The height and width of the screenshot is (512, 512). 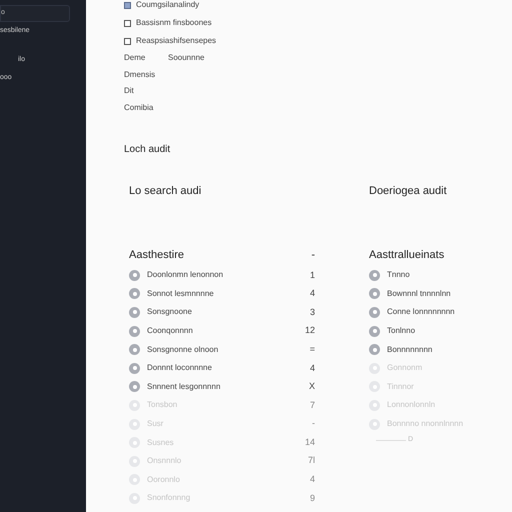 I want to click on column-title: Doeriogea audit, so click(x=408, y=191).